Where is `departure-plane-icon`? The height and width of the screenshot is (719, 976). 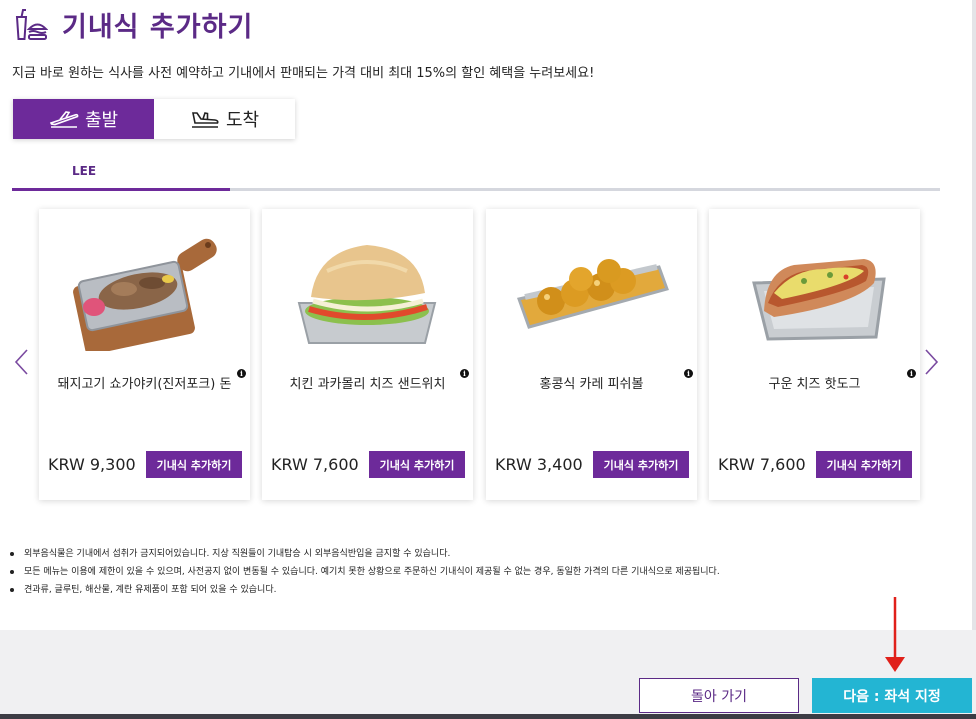
departure-plane-icon is located at coordinates (64, 119).